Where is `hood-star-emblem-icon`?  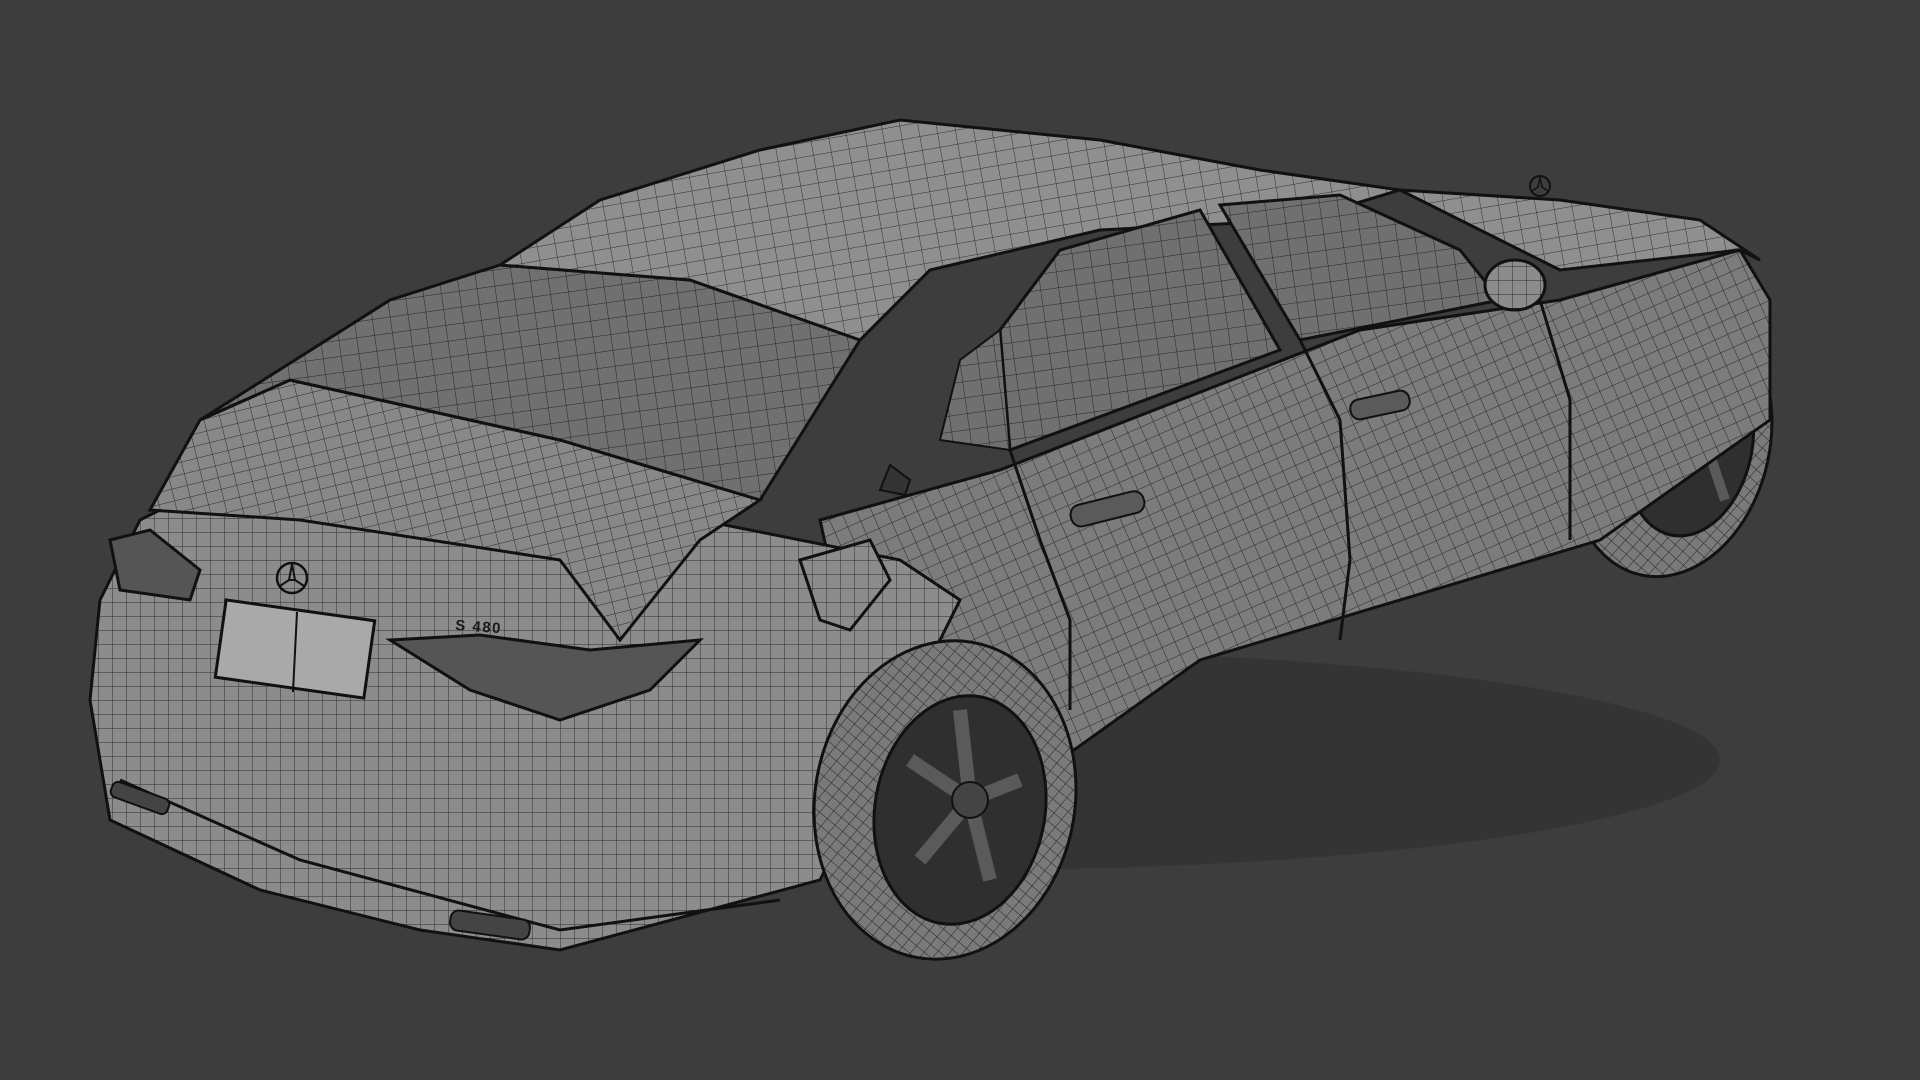 hood-star-emblem-icon is located at coordinates (1540, 186).